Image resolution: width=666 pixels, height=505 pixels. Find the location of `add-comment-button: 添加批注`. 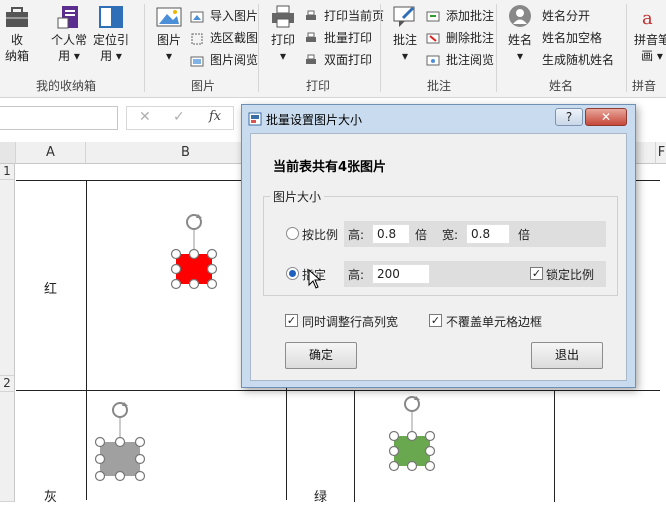

add-comment-button: 添加批注 is located at coordinates (460, 16).